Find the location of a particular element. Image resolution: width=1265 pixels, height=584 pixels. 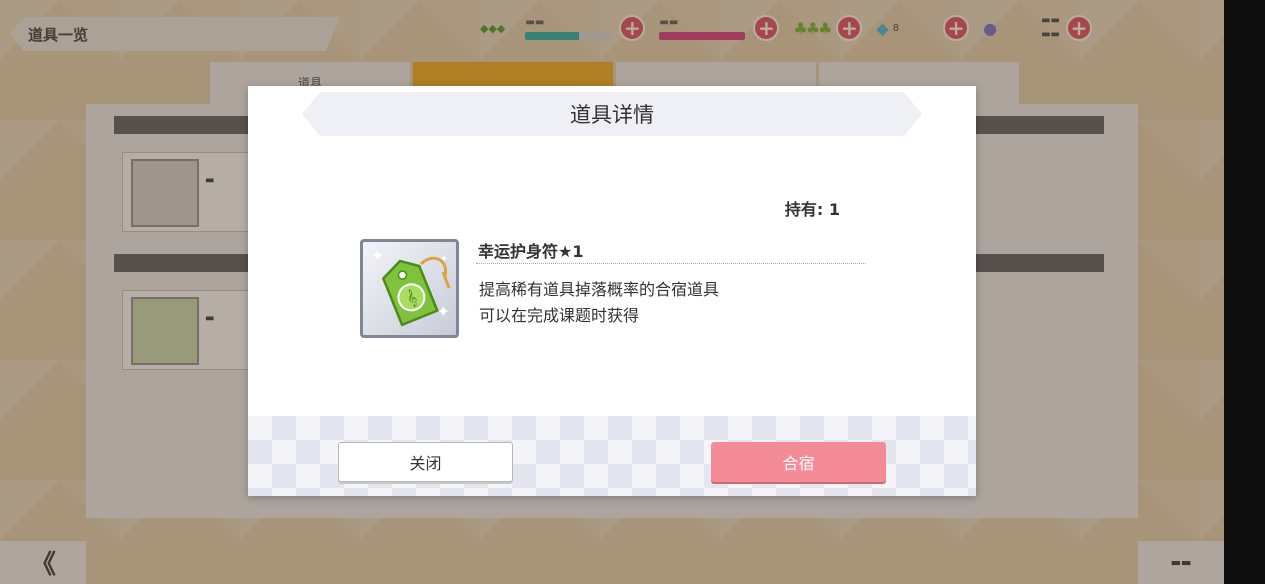

training-camp-button: 合宿 is located at coordinates (798, 462).